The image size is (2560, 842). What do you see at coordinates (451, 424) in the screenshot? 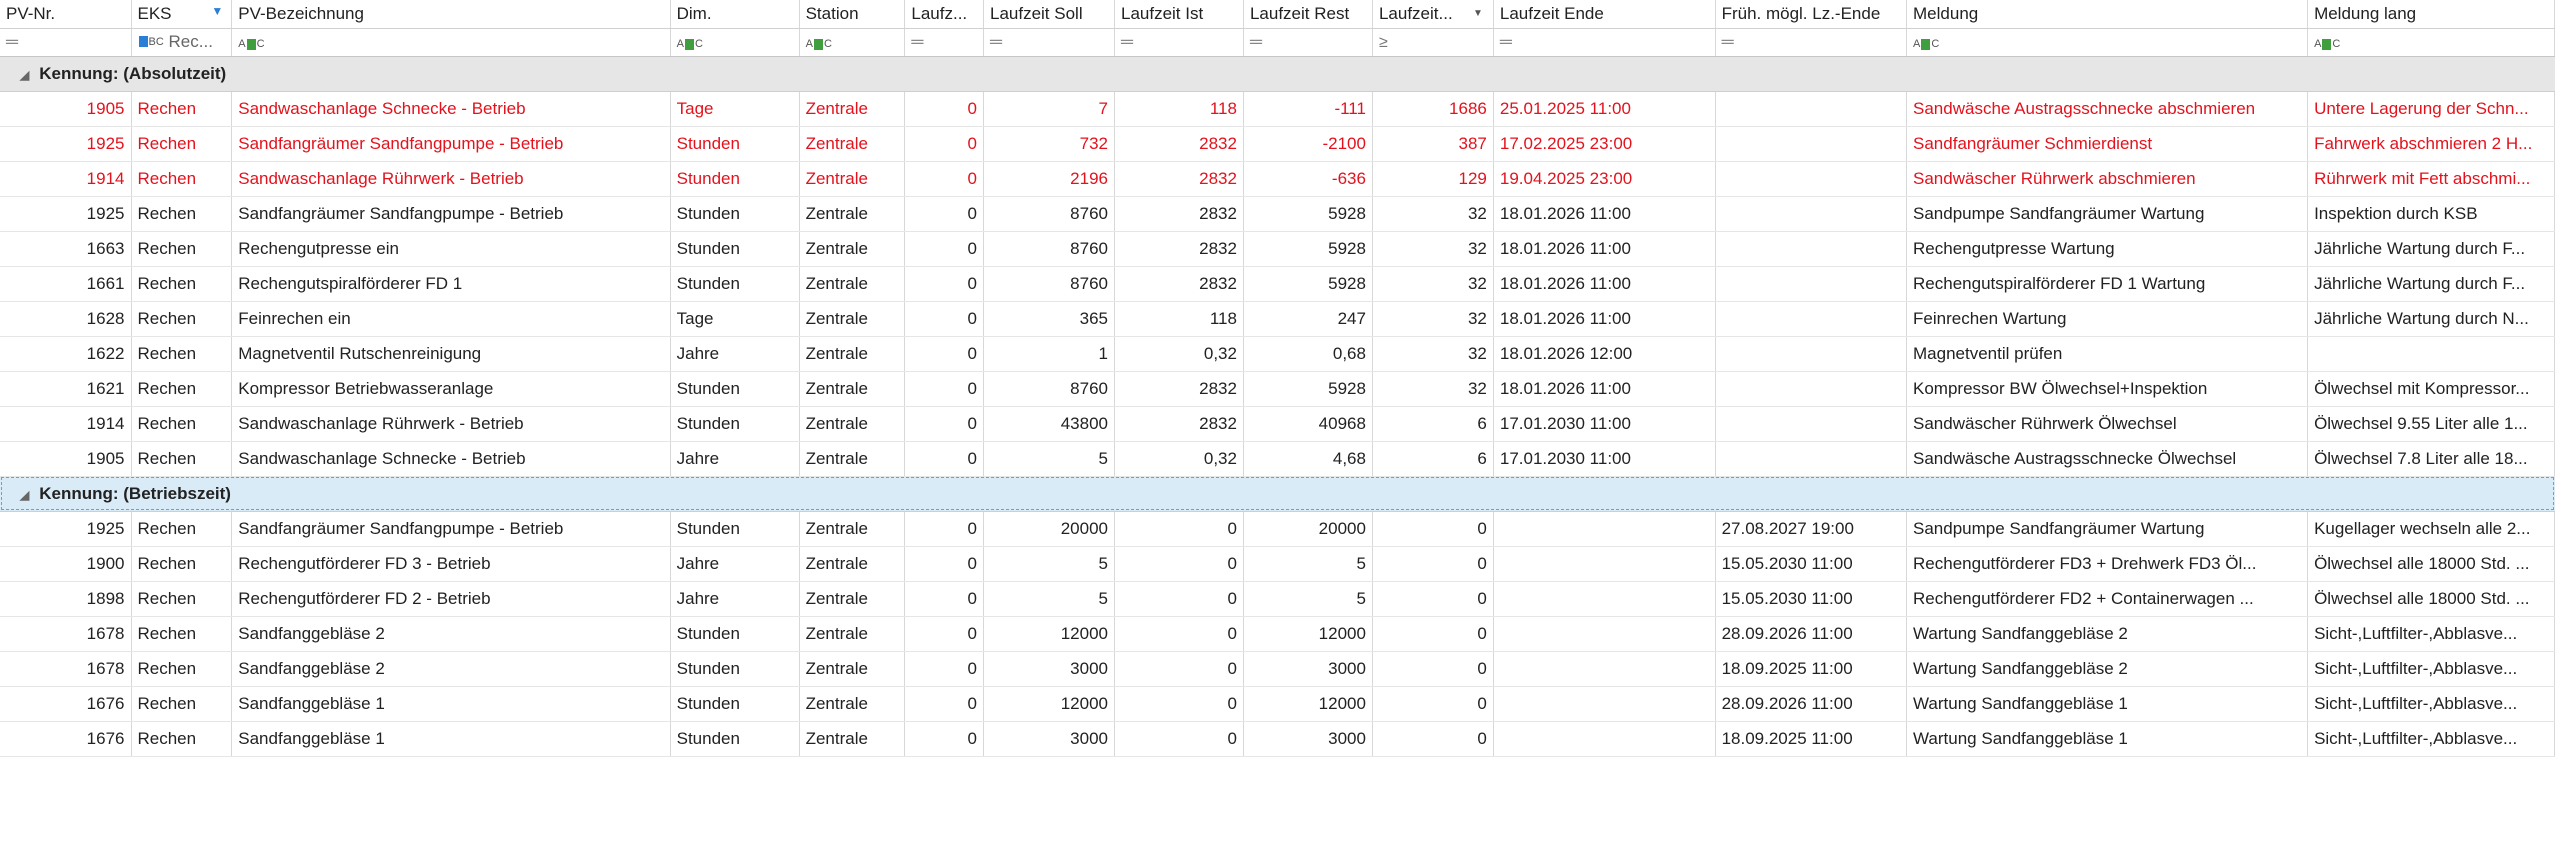
I see `cell-pv-bezeichnung: Sandwaschanlage Rührwerk - Betrieb` at bounding box center [451, 424].